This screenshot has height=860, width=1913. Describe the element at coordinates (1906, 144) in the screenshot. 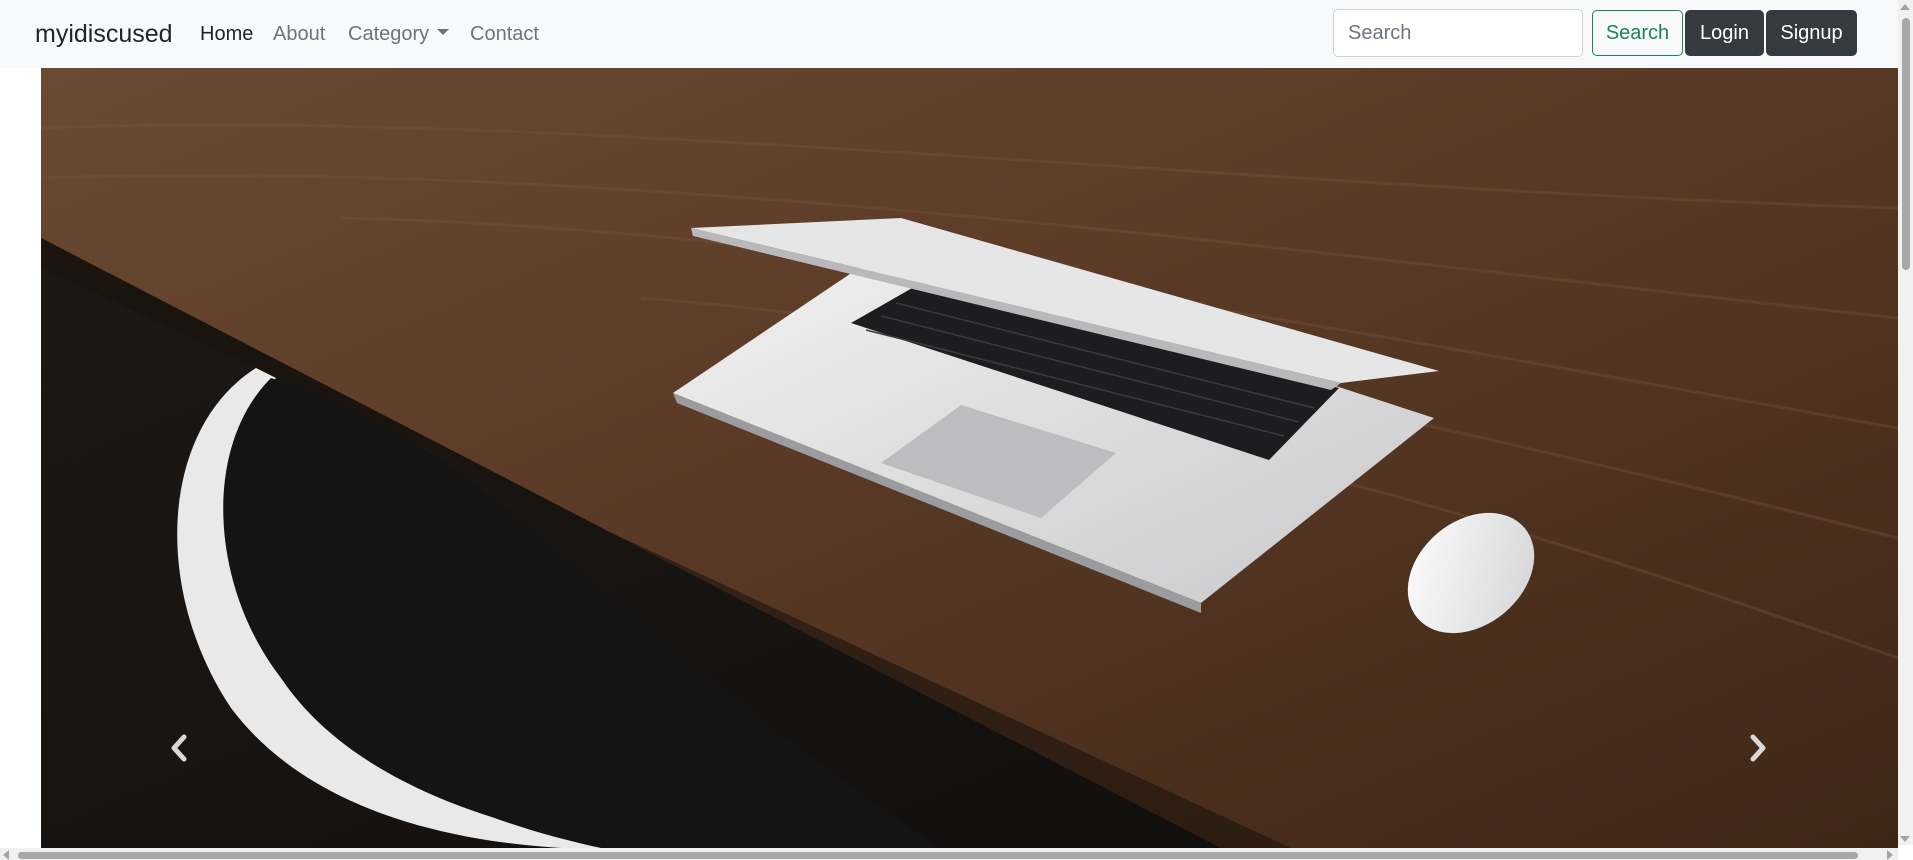

I see `vertical-scrollbar-thumb` at that location.